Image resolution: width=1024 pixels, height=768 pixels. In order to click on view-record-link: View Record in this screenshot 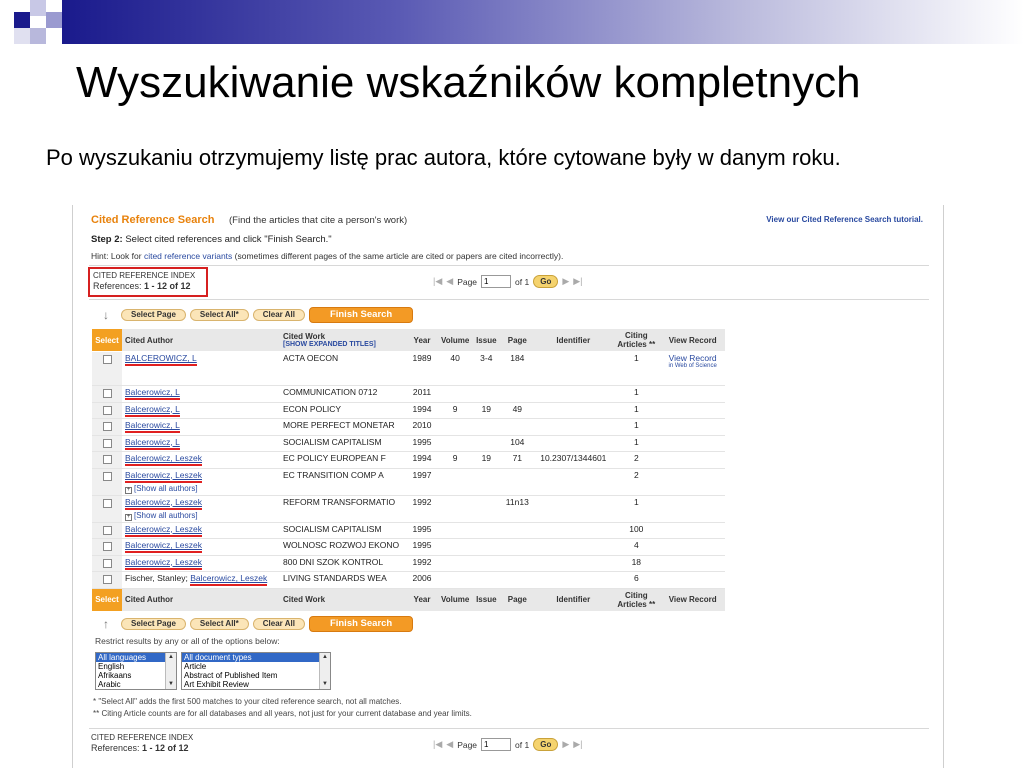, I will do `click(692, 358)`.